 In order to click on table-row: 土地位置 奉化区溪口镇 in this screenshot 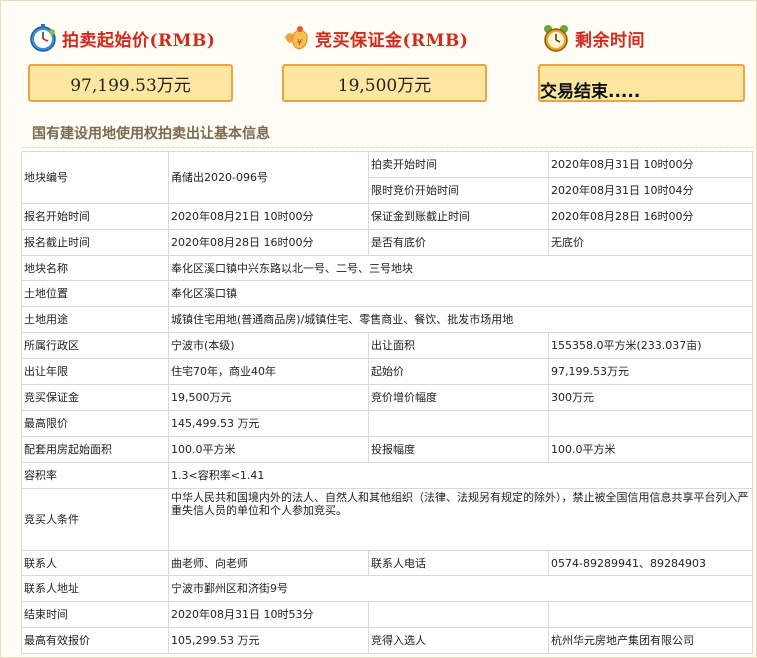, I will do `click(387, 294)`.